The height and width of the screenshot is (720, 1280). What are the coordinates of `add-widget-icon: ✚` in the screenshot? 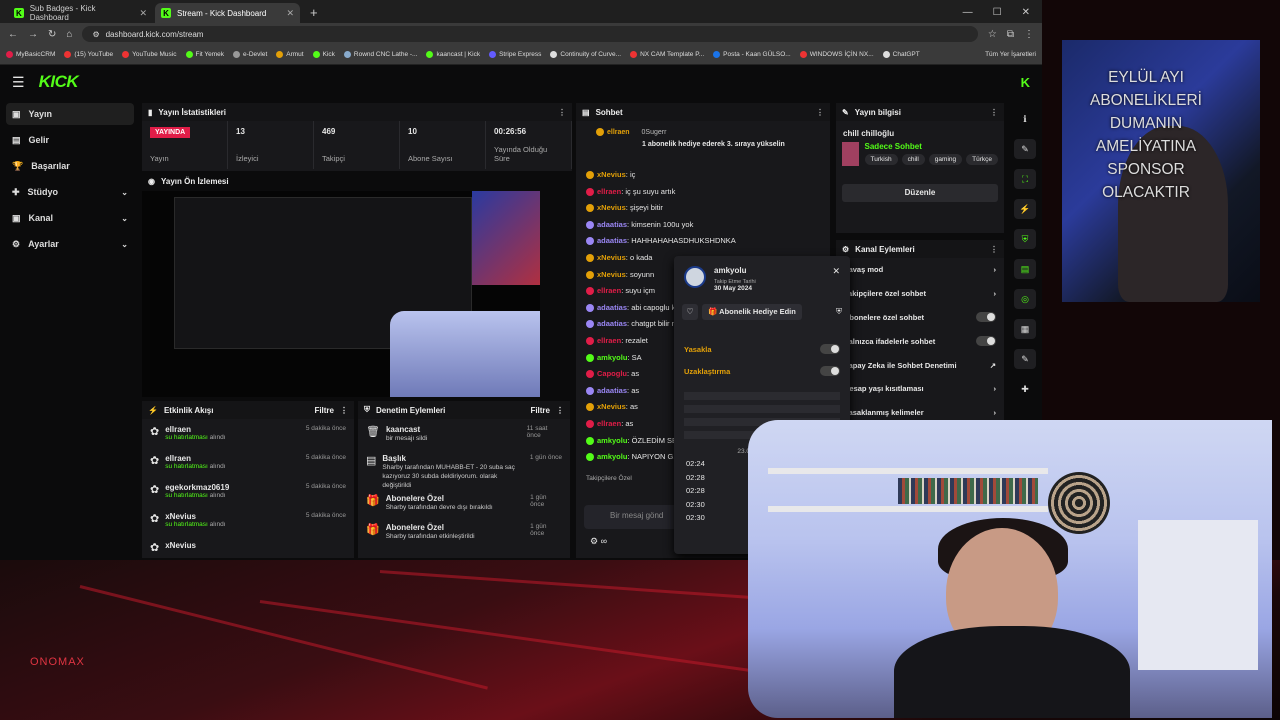 It's located at (1025, 389).